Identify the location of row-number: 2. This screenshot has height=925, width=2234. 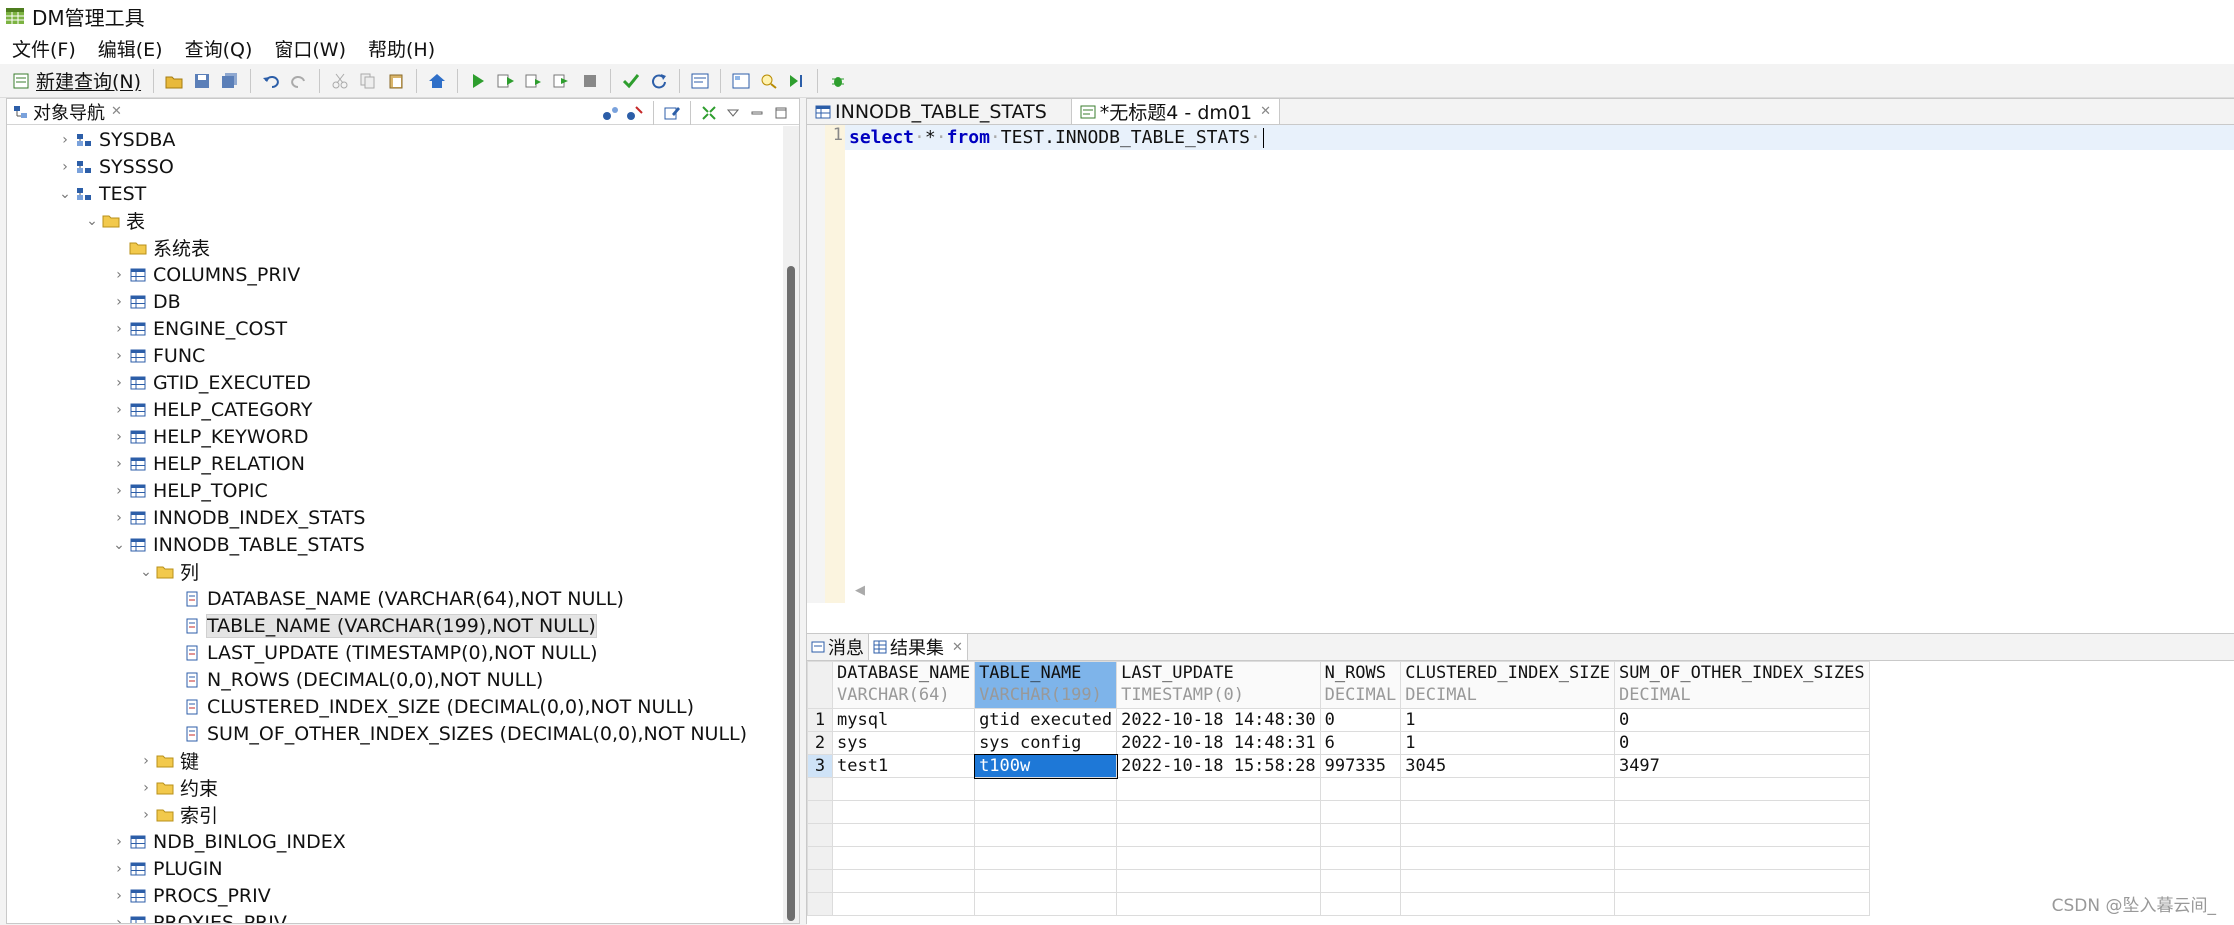
(820, 743).